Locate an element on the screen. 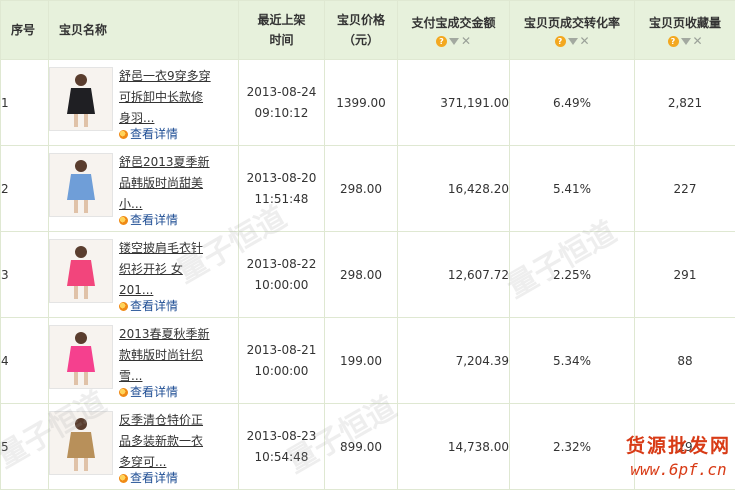  product-info: 镂空披肩毛衣针织衫开衫 女201... 查看详情 is located at coordinates (143, 275).